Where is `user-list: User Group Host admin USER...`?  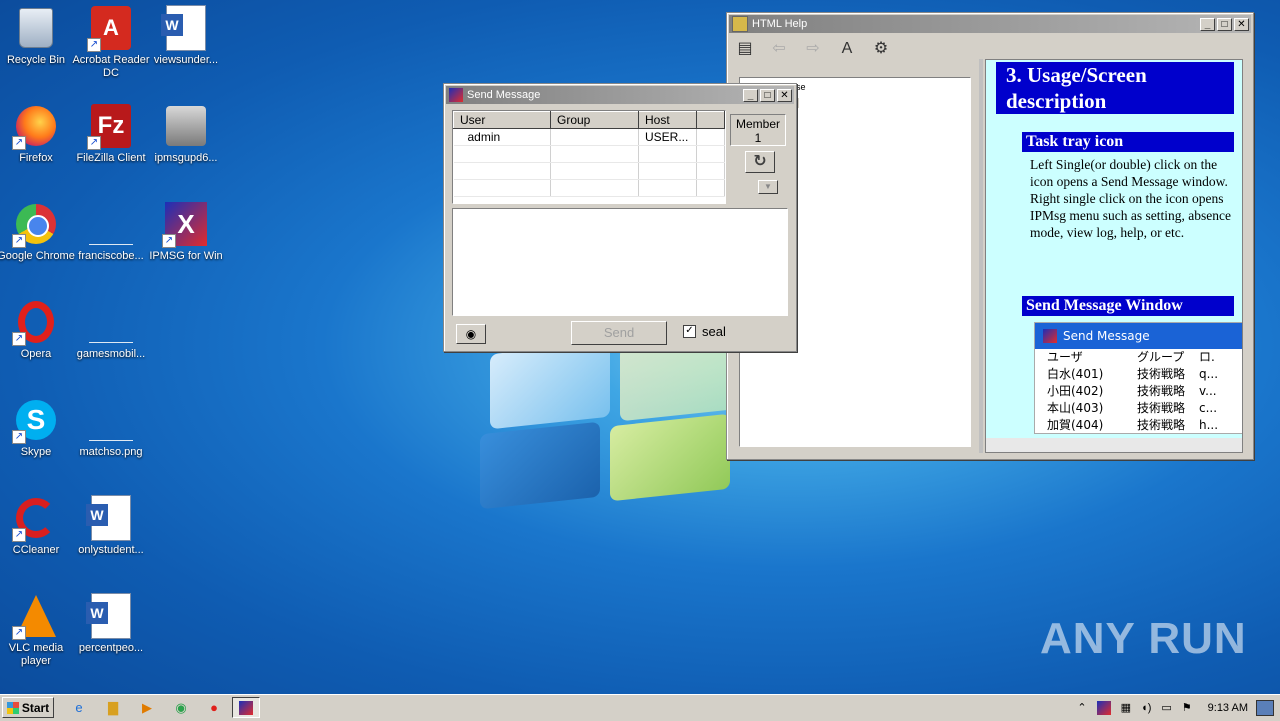 user-list: User Group Host admin USER... is located at coordinates (589, 157).